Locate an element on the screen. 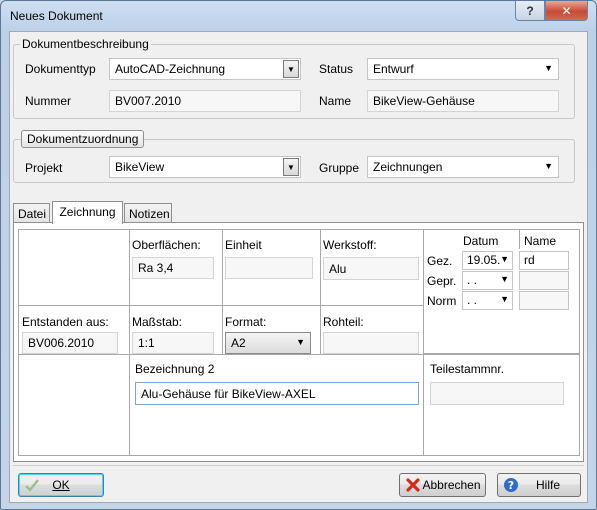 The image size is (597, 510). status-value: Entwurf is located at coordinates (393, 69).